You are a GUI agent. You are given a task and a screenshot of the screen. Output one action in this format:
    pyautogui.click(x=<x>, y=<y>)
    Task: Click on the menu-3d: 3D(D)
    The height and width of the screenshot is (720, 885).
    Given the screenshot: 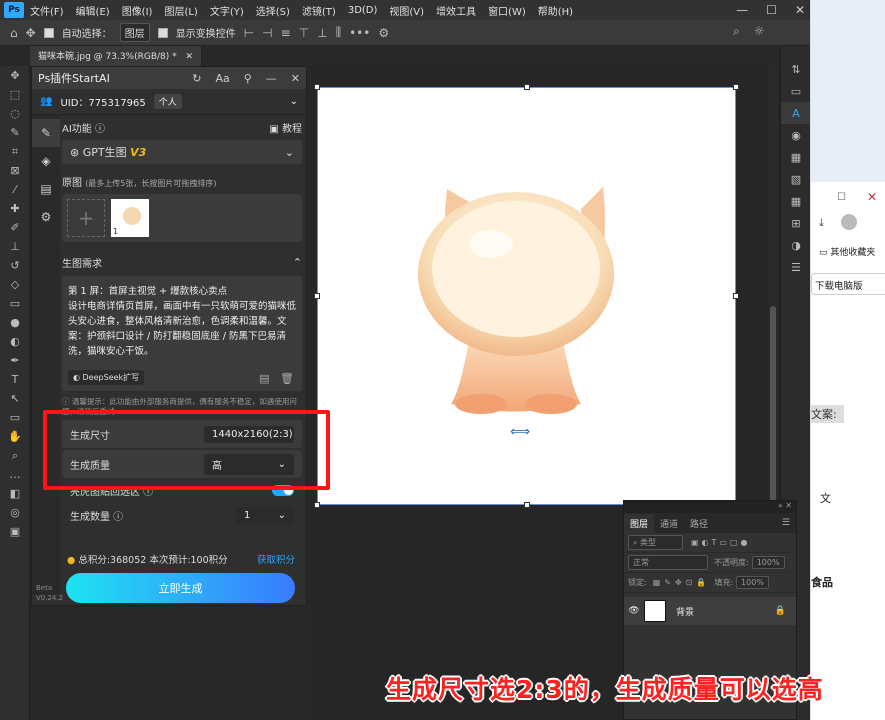 What is the action you would take?
    pyautogui.click(x=363, y=10)
    